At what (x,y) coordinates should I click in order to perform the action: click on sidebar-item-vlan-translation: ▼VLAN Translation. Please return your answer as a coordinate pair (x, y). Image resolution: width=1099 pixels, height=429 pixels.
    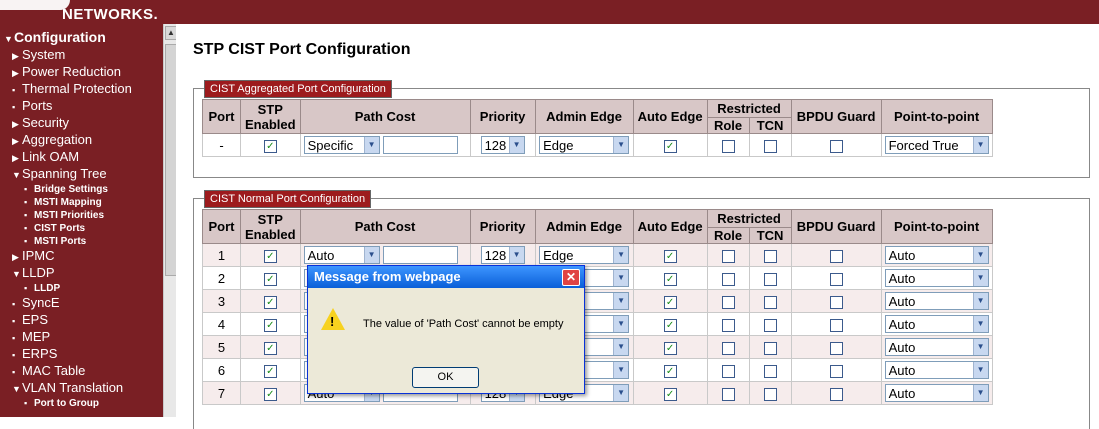
    Looking at the image, I should click on (83, 388).